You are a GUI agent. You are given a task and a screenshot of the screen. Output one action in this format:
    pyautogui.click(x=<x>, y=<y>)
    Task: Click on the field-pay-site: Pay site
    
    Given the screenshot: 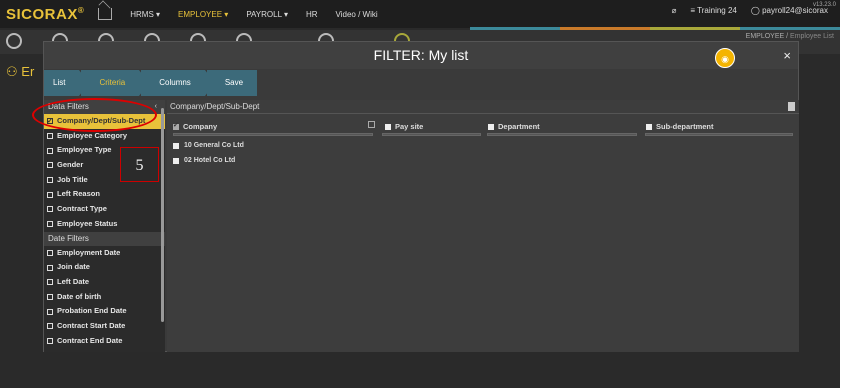 What is the action you would take?
    pyautogui.click(x=404, y=126)
    